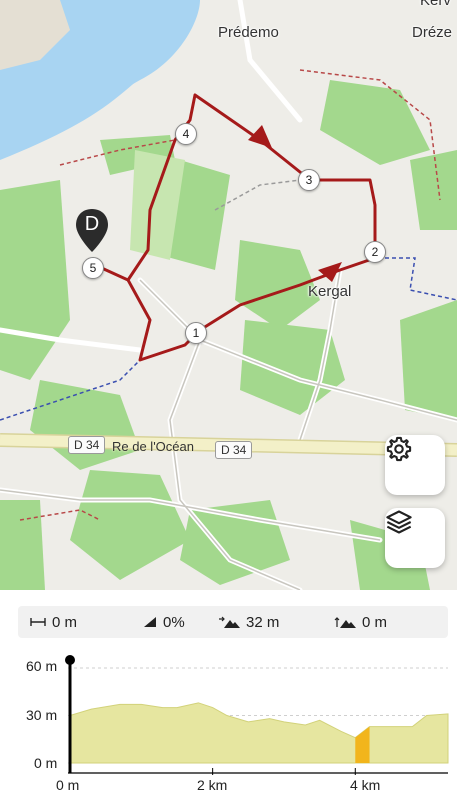  Describe the element at coordinates (375, 622) in the screenshot. I see `stat-descent-value: 0 m` at that location.